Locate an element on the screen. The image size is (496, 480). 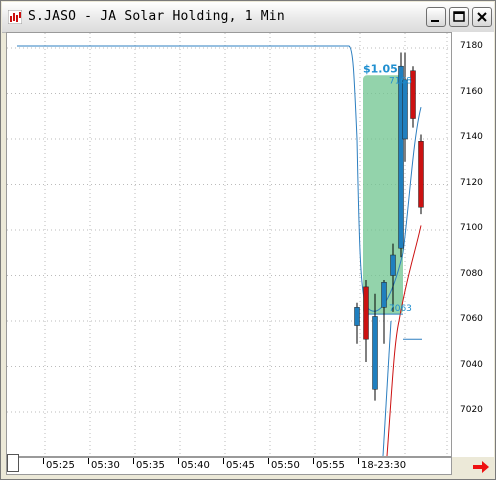
range-highlight-box is located at coordinates (383, 195).